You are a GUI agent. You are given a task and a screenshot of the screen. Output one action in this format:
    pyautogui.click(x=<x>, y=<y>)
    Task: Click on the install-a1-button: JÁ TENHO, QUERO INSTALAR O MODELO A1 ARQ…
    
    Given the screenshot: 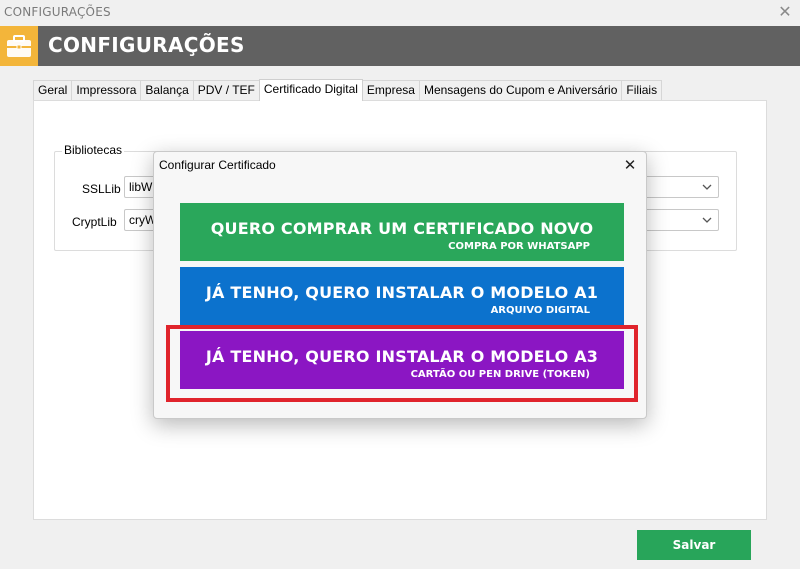 What is the action you would take?
    pyautogui.click(x=402, y=296)
    